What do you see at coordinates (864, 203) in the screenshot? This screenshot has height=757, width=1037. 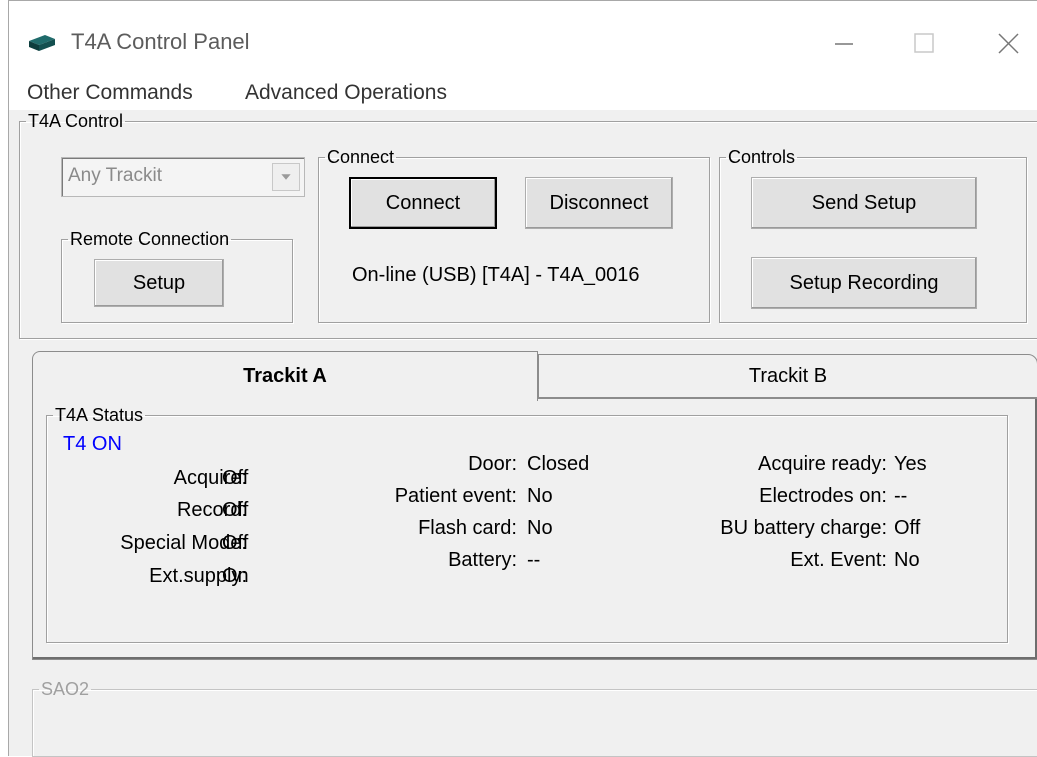 I see `send-setup-button: Send Setup` at bounding box center [864, 203].